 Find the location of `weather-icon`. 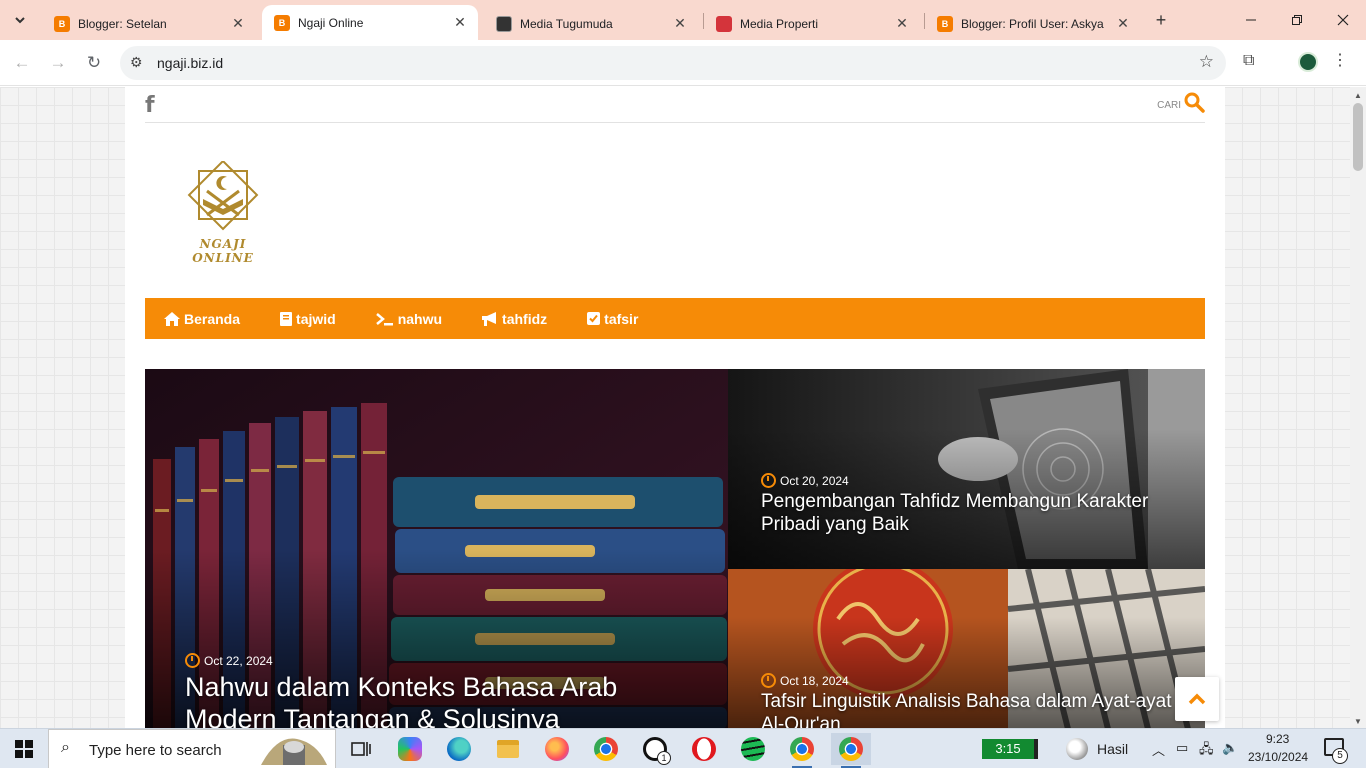

weather-icon is located at coordinates (1077, 749).